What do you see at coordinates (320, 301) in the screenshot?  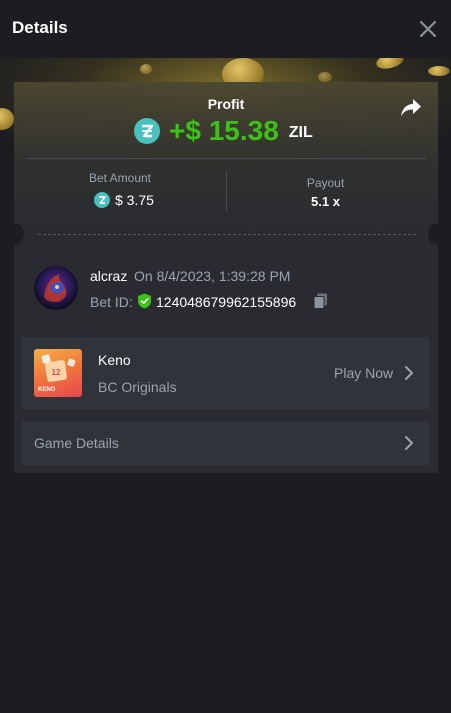 I see `copy-icon` at bounding box center [320, 301].